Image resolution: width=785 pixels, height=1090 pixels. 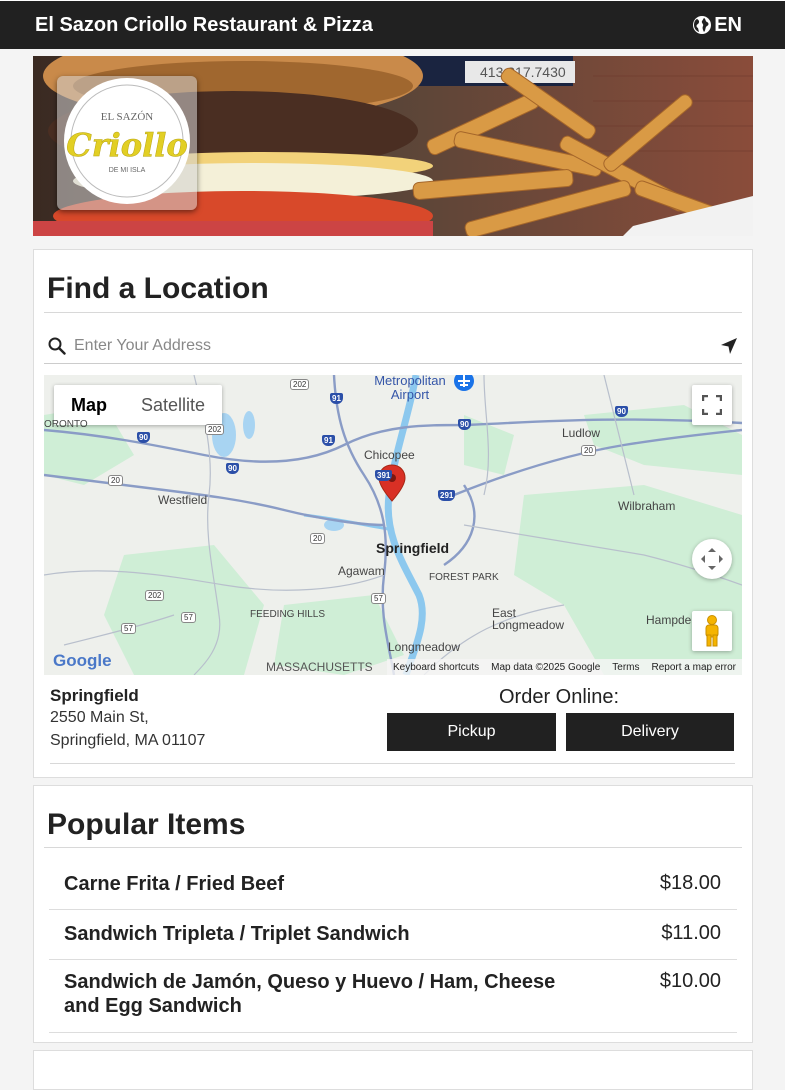 I want to click on pan-arrows-icon, so click(x=712, y=559).